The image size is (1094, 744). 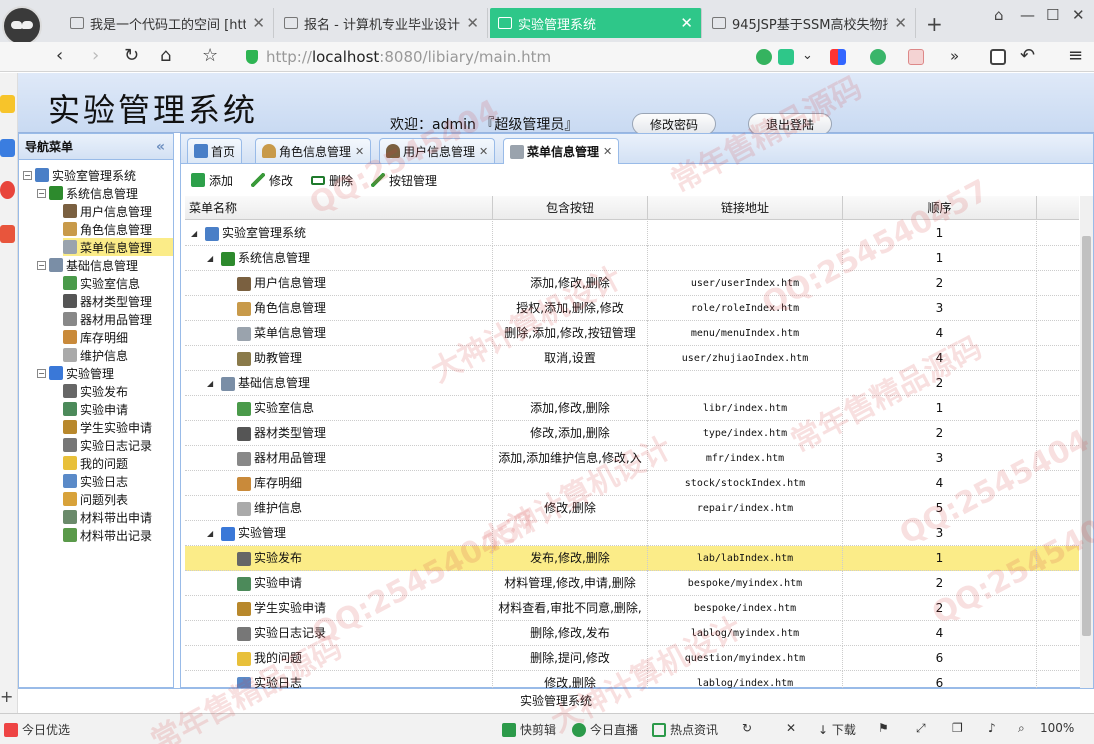 What do you see at coordinates (632, 333) in the screenshot?
I see `table-row: 菜单信息管理 删除,添加,修改,按钮管理 menu/menuIndex.htm 4` at bounding box center [632, 333].